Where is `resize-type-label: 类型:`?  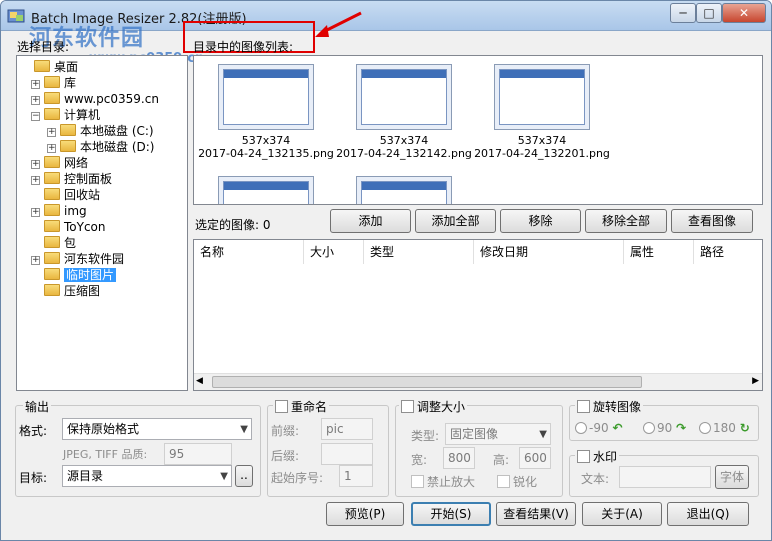
resize-type-label: 类型: is located at coordinates (425, 436).